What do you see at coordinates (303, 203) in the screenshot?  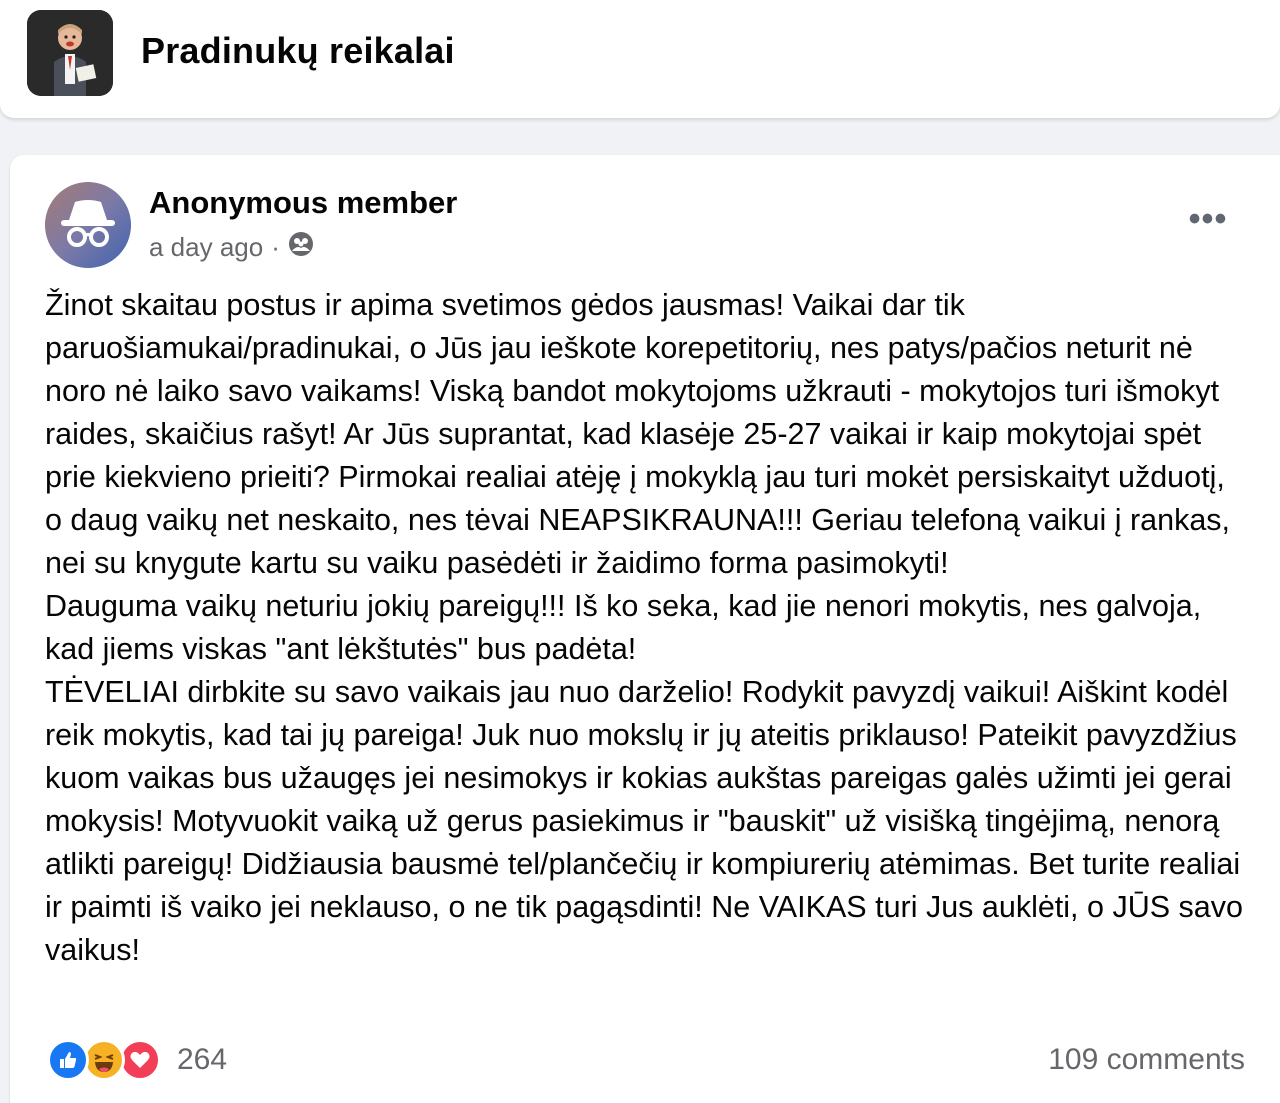 I see `author-name: Anonymous member` at bounding box center [303, 203].